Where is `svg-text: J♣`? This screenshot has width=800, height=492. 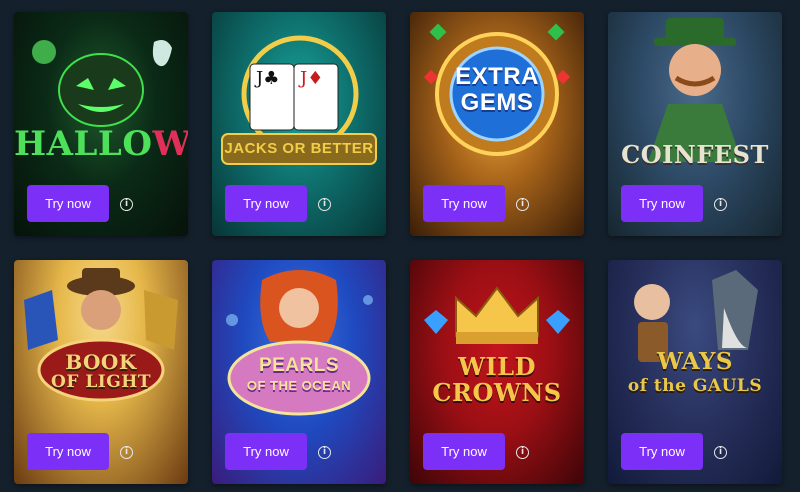 svg-text: J♣ is located at coordinates (266, 78).